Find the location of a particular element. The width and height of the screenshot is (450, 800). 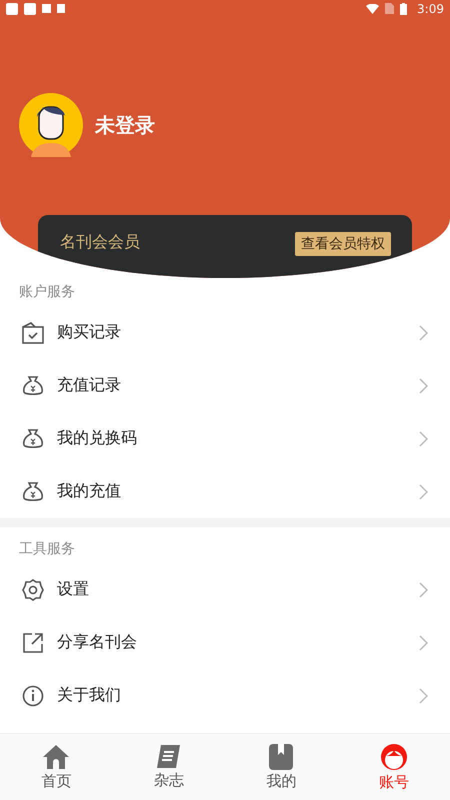

menu-label: 设置 is located at coordinates (73, 589).